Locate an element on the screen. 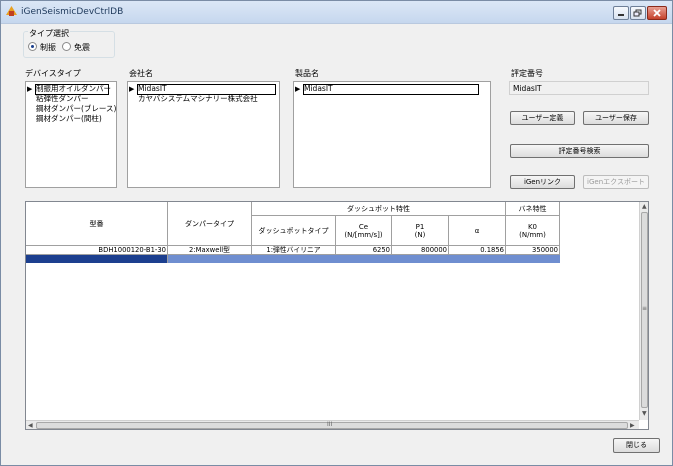  list-item-label: 制振用オイルダンパー is located at coordinates (73, 88).